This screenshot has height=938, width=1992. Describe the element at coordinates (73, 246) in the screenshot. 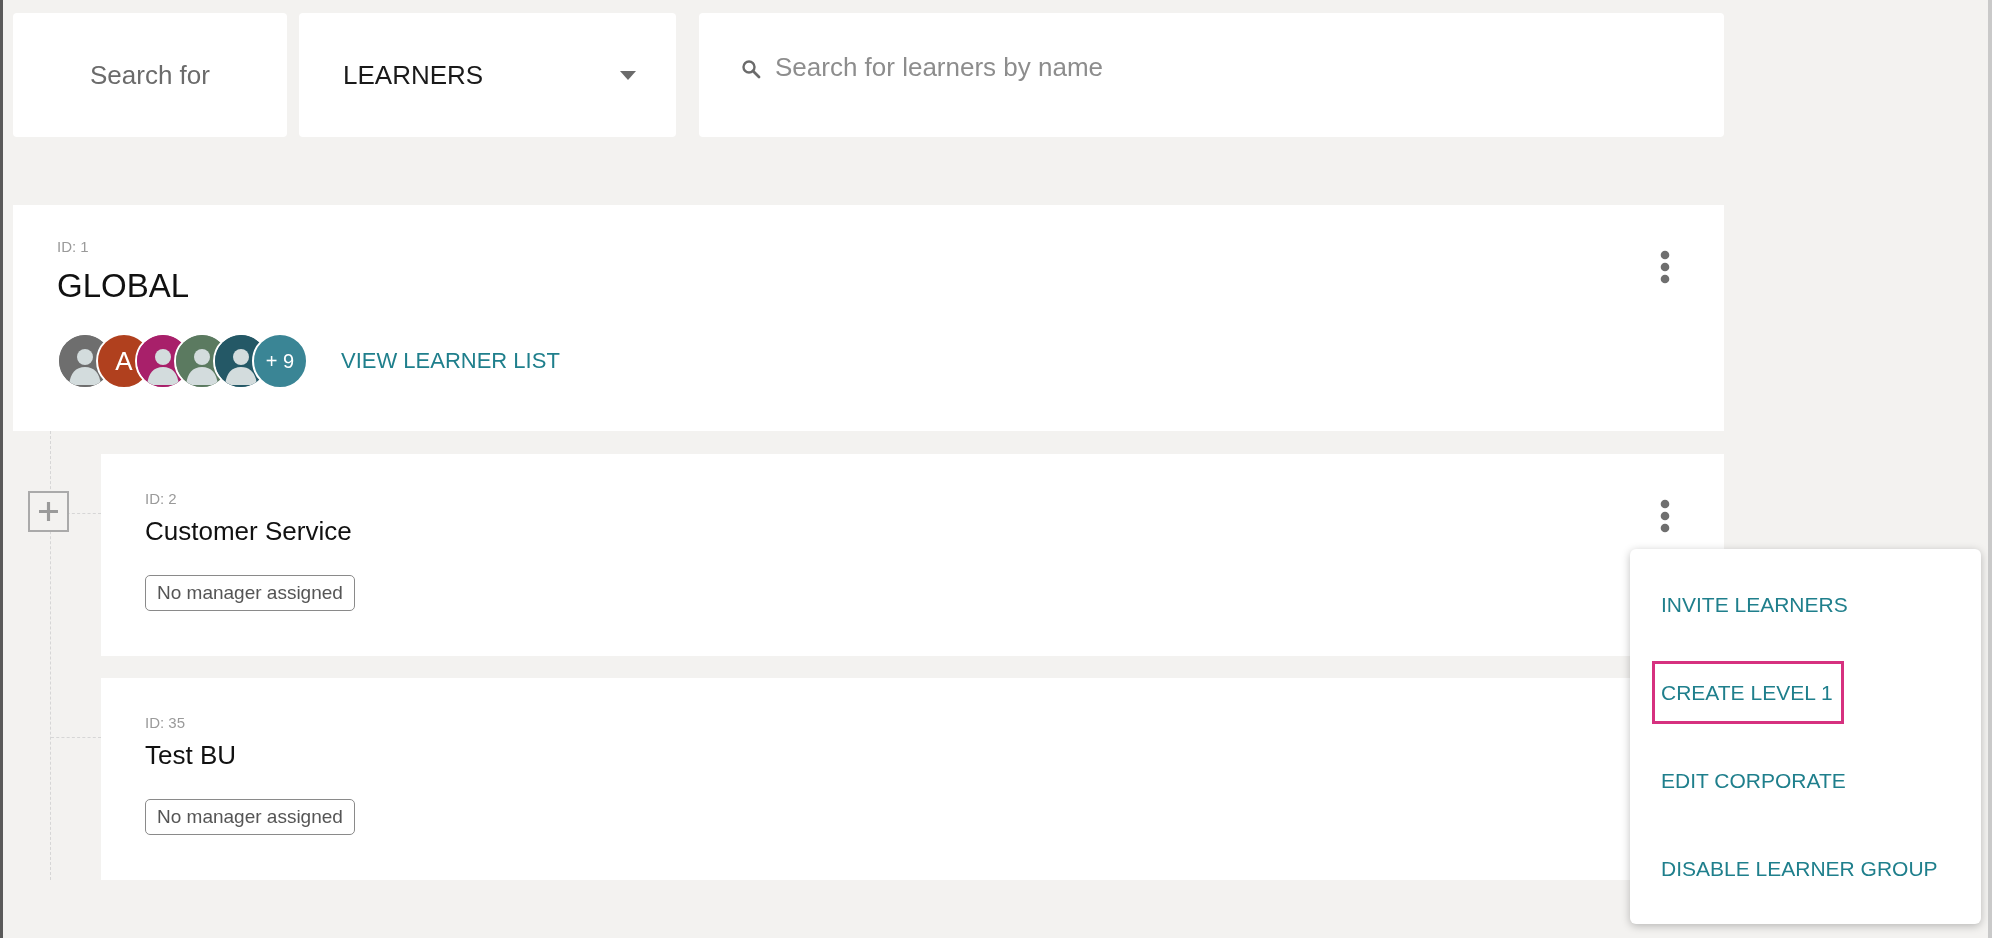

I see `group-id: ID: 1` at that location.